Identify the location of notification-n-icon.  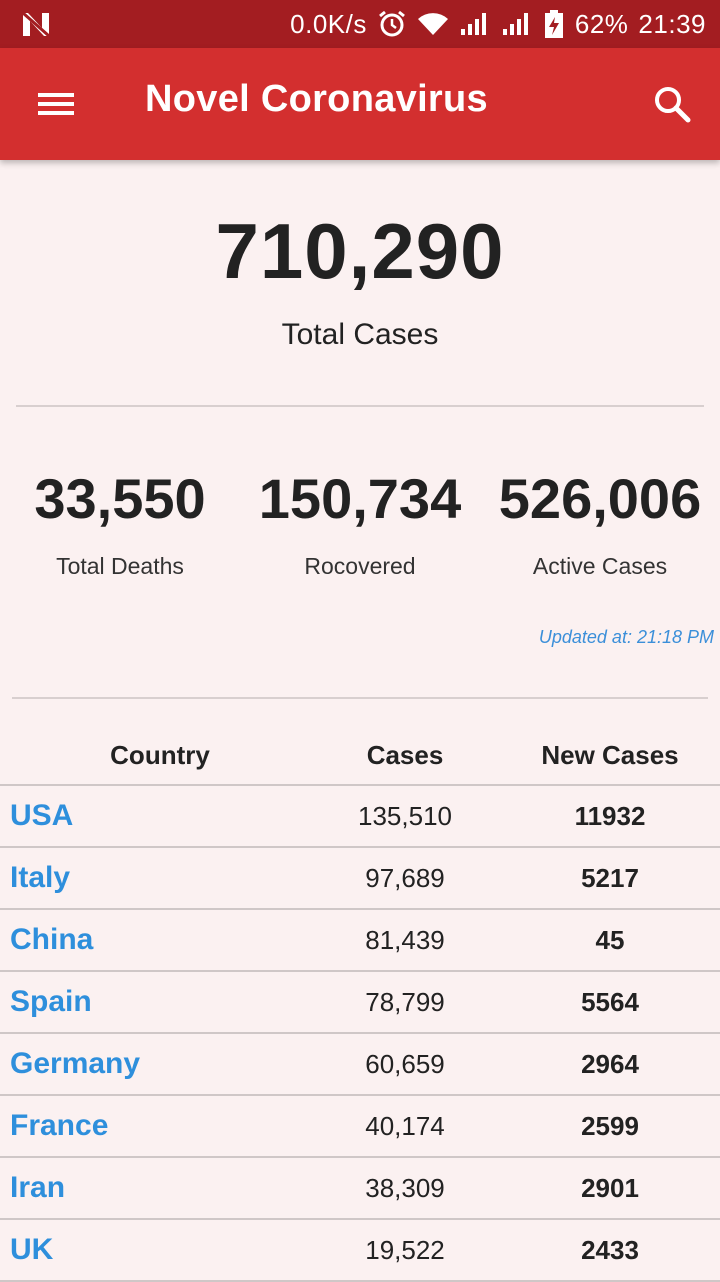
(36, 24).